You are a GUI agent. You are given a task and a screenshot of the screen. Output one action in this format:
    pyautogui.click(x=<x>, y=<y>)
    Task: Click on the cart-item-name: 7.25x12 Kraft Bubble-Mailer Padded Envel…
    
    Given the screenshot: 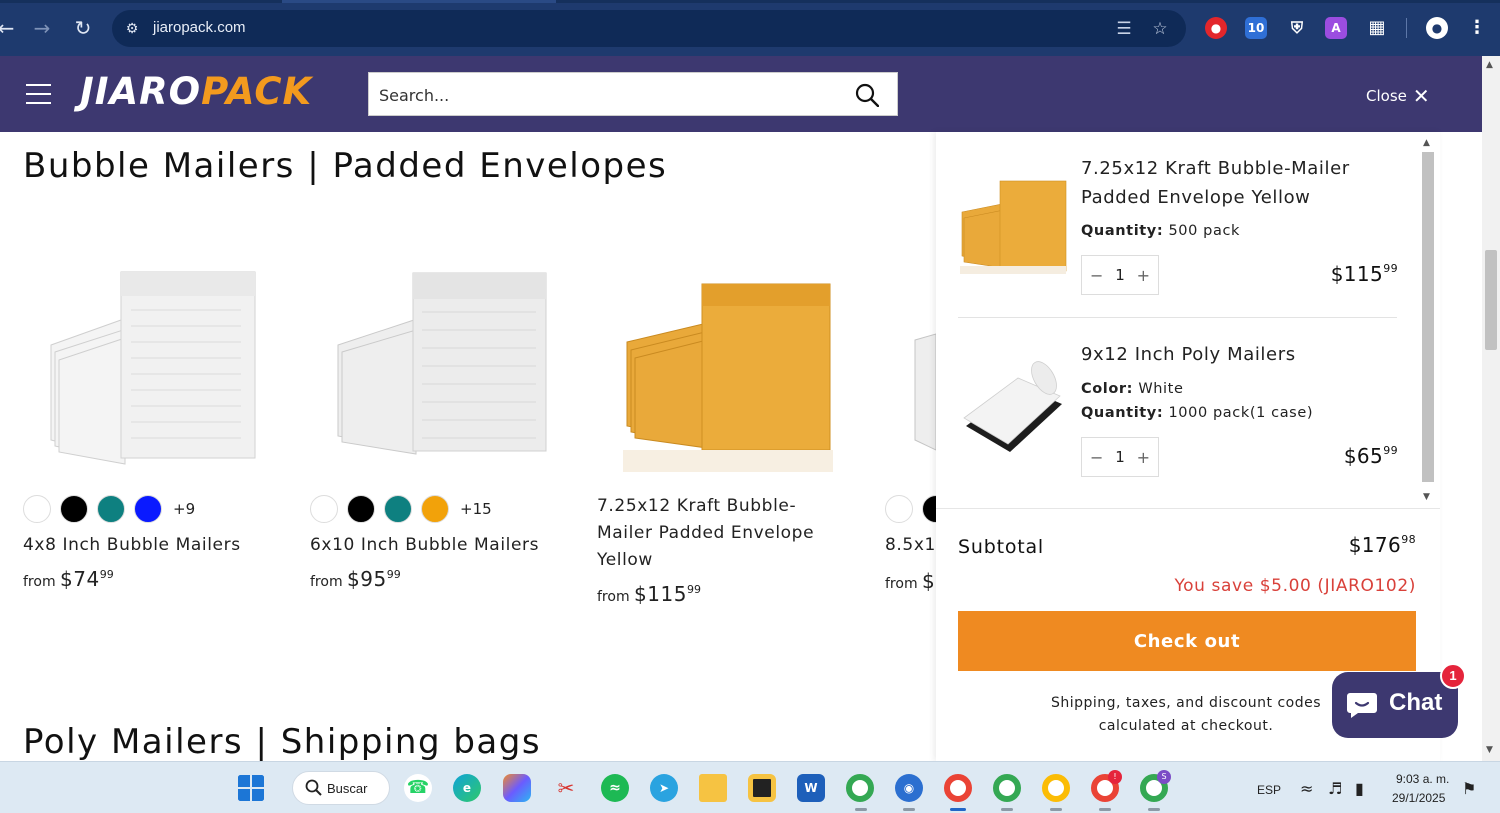 What is the action you would take?
    pyautogui.click(x=1226, y=183)
    